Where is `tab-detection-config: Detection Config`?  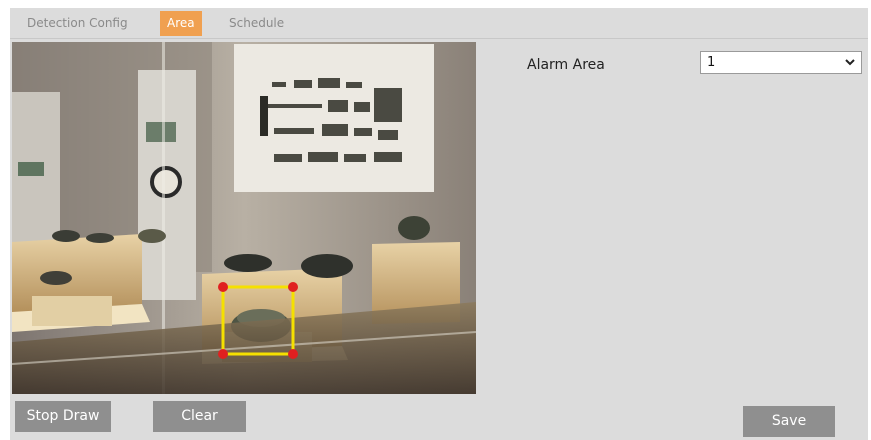
tab-detection-config: Detection Config is located at coordinates (77, 23).